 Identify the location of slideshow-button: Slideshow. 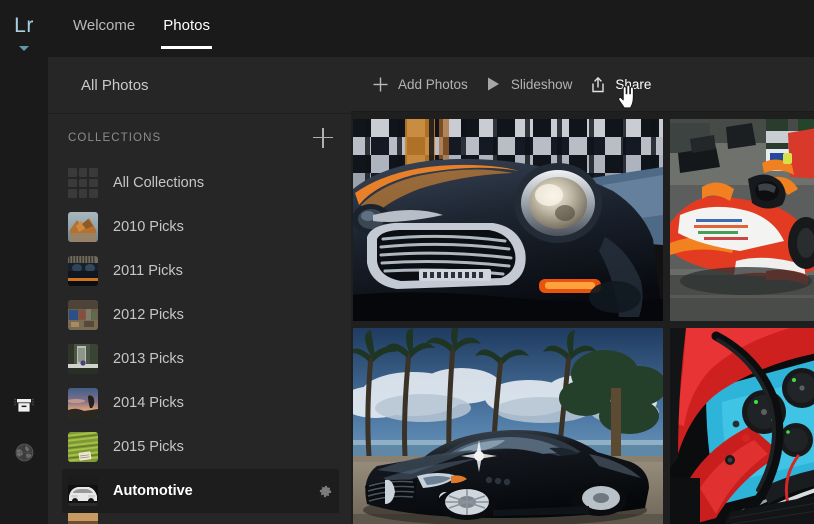
(533, 84).